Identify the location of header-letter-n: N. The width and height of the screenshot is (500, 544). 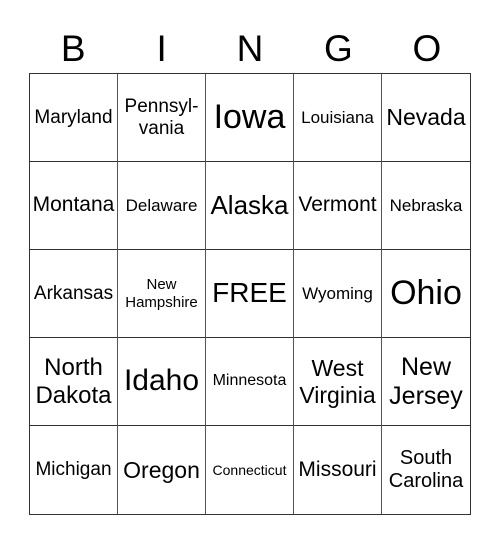
(250, 48).